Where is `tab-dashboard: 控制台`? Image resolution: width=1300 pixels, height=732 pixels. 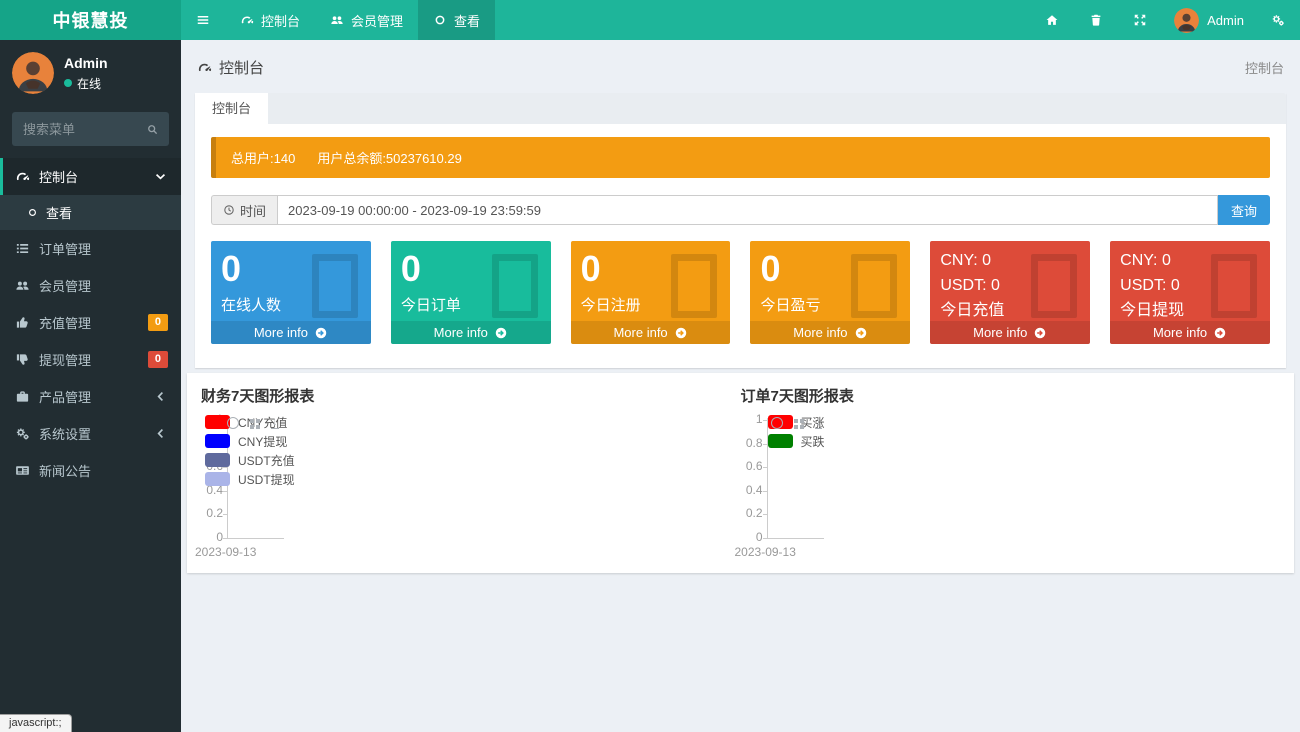
tab-dashboard: 控制台 is located at coordinates (232, 108).